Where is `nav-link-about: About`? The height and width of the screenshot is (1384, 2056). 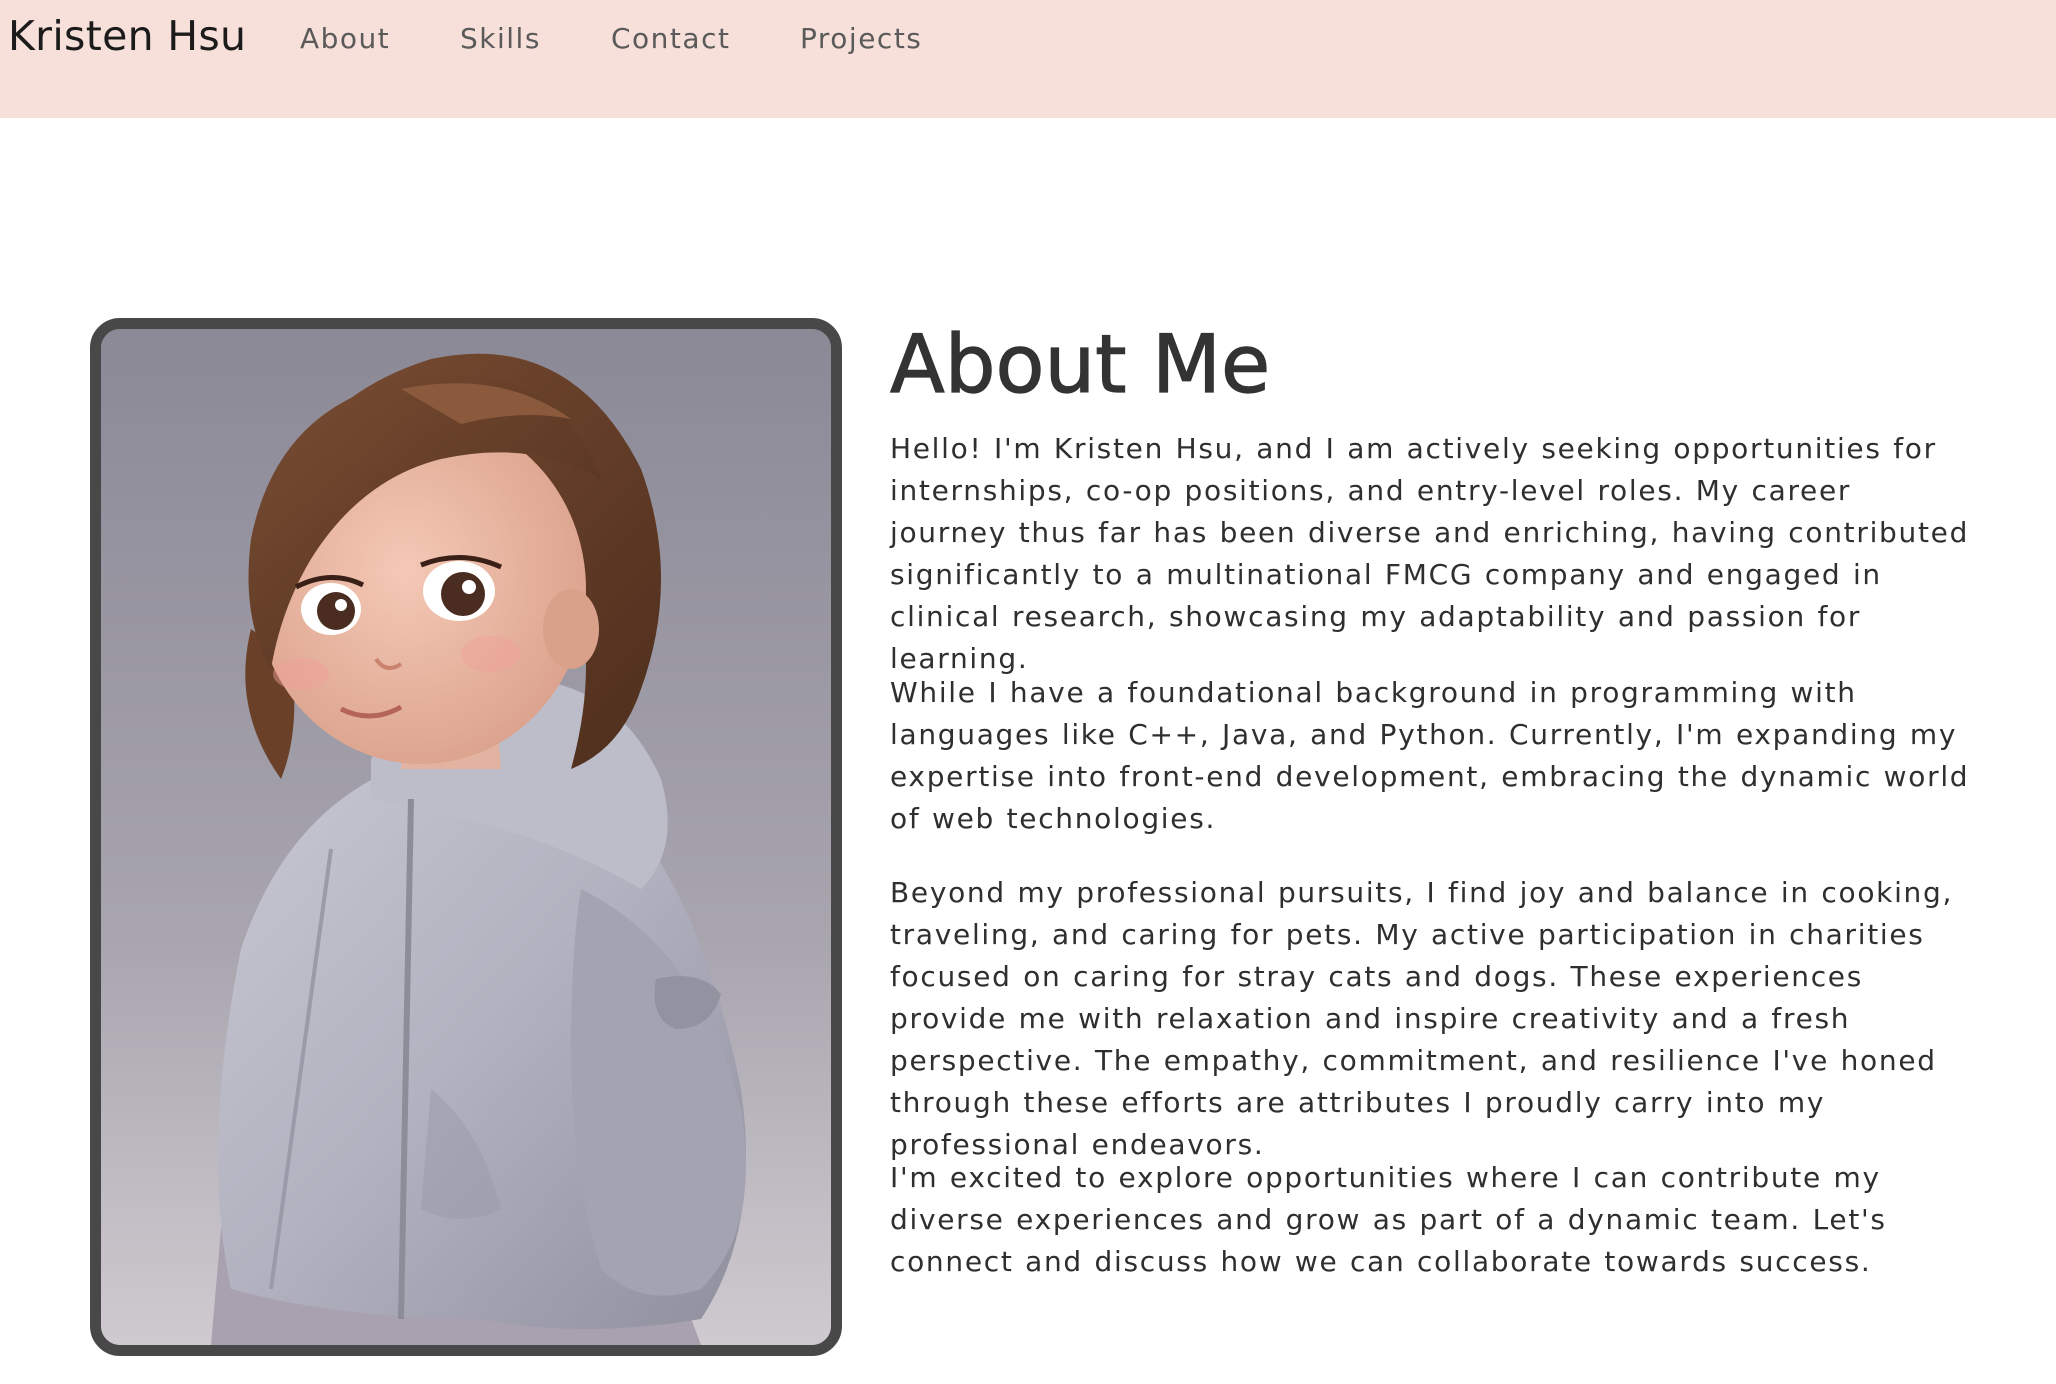 nav-link-about: About is located at coordinates (345, 38).